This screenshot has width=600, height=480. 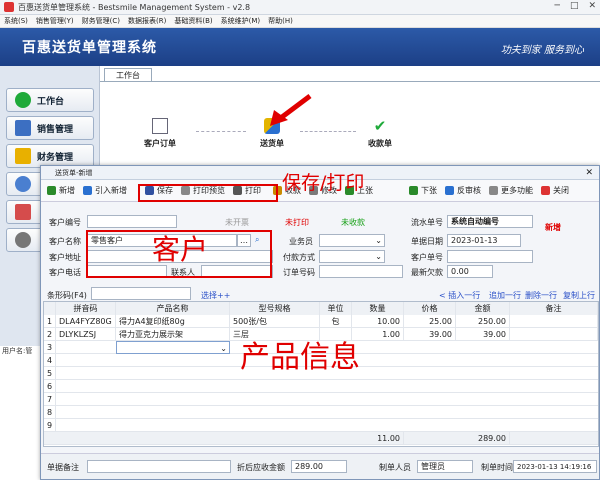 I want to click on col-spec: 型号规格, so click(x=275, y=308).